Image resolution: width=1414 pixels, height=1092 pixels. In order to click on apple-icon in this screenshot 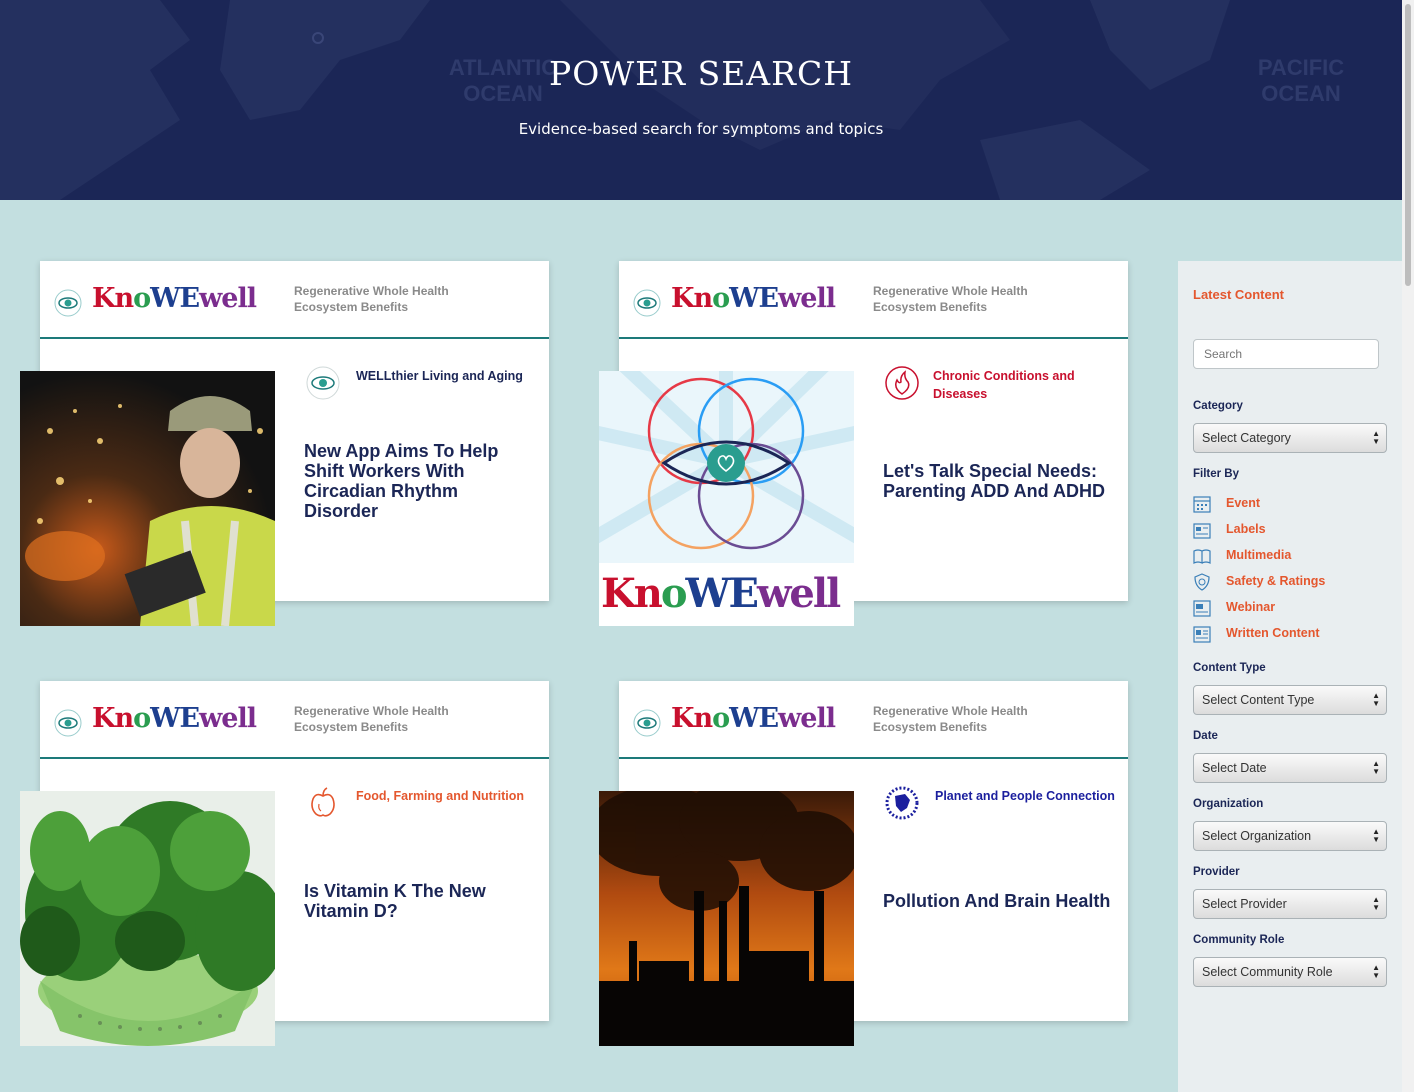, I will do `click(323, 802)`.